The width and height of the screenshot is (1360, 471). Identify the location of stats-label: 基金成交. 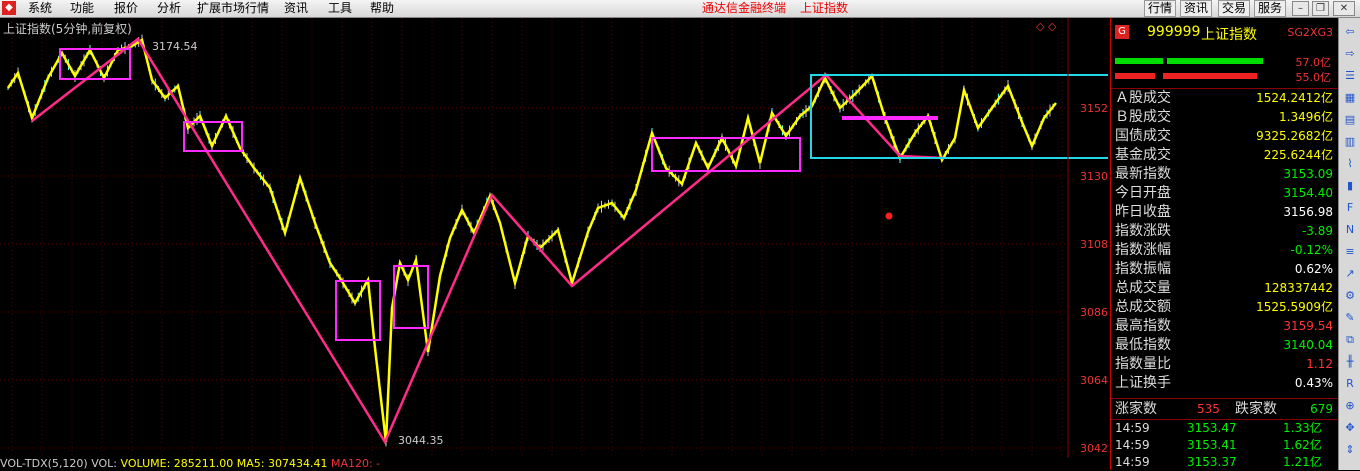
(1143, 155).